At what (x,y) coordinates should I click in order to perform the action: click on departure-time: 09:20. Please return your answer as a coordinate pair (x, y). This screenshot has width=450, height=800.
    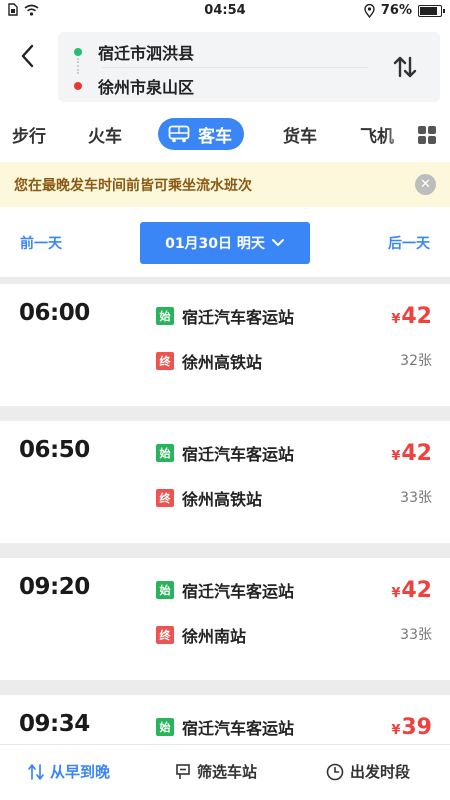
    Looking at the image, I should click on (54, 587).